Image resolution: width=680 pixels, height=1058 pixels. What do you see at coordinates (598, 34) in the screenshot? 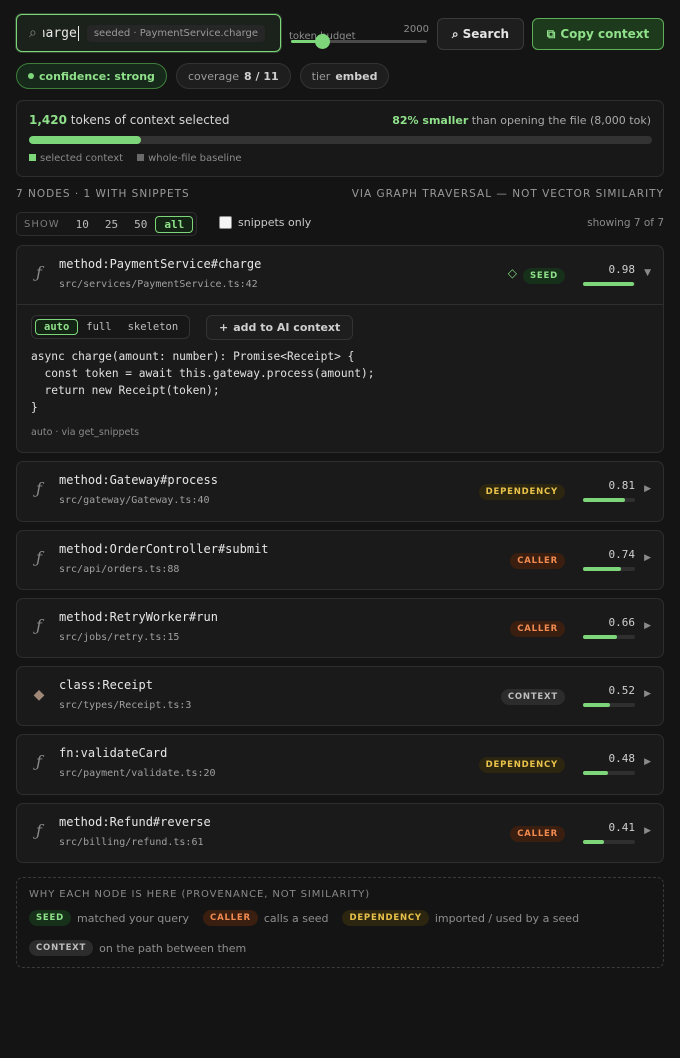
I see `copy-context-button: ⧉ Copy context` at bounding box center [598, 34].